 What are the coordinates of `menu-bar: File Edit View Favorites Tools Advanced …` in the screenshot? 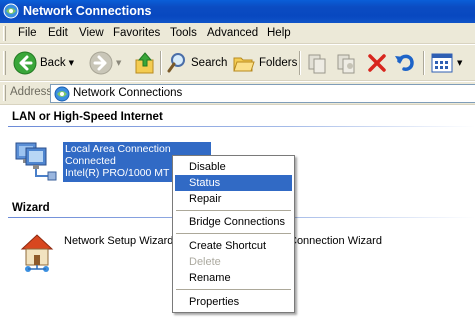 It's located at (237, 33).